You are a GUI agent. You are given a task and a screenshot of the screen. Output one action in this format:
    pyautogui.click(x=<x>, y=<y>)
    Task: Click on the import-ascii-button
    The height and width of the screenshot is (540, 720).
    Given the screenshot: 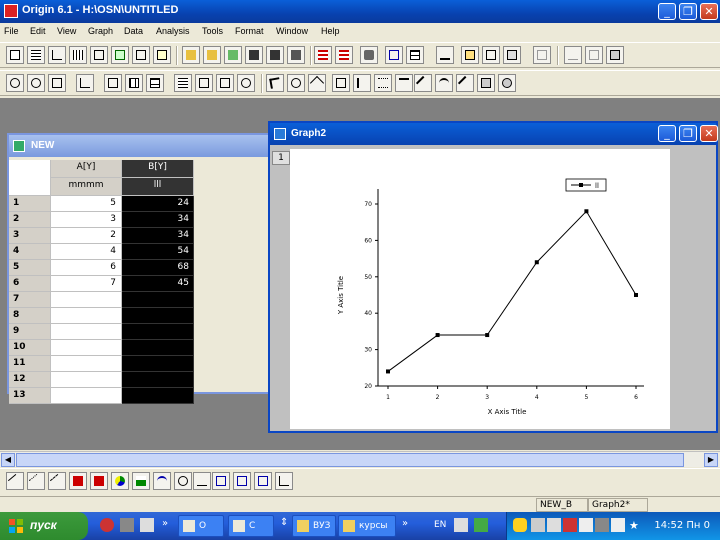 What is the action you would take?
    pyautogui.click(x=323, y=55)
    